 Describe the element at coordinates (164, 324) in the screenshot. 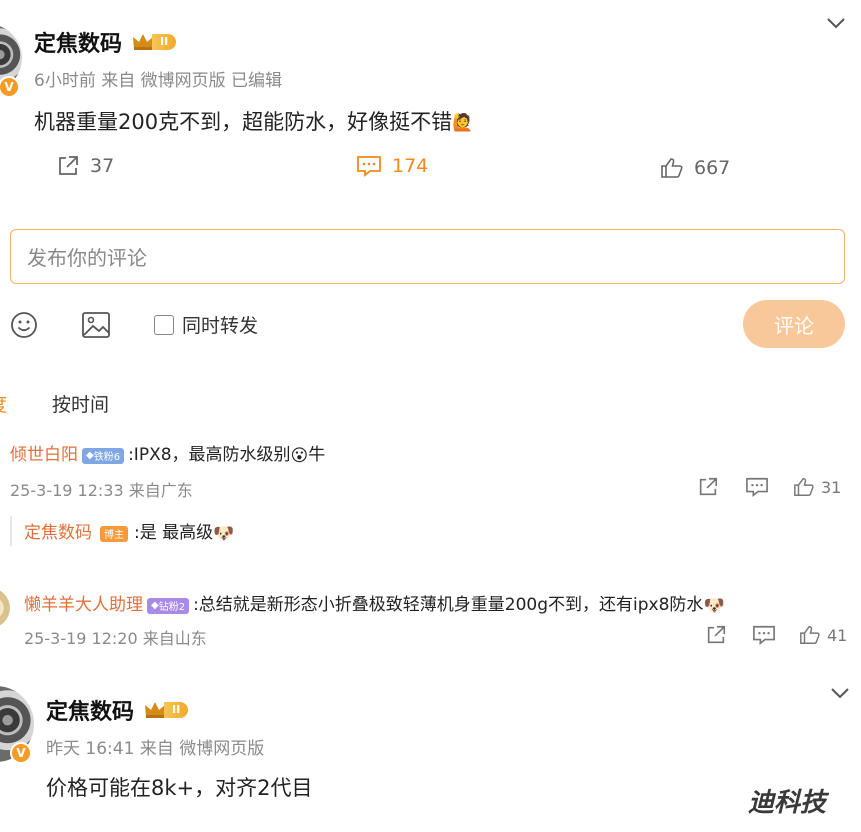

I see `checkbox-icon` at that location.